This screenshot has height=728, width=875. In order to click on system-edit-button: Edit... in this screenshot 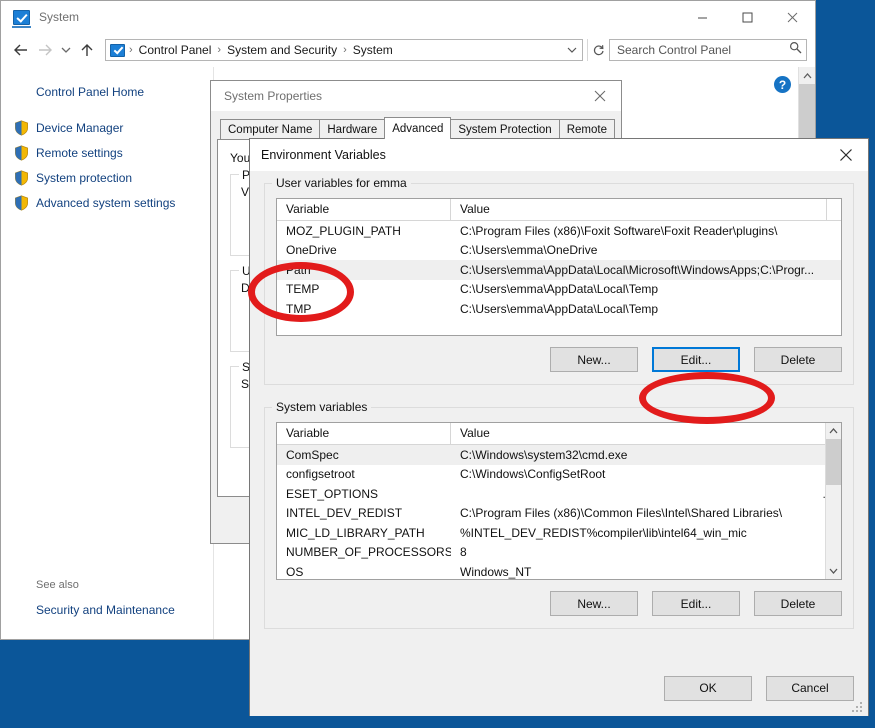, I will do `click(696, 603)`.